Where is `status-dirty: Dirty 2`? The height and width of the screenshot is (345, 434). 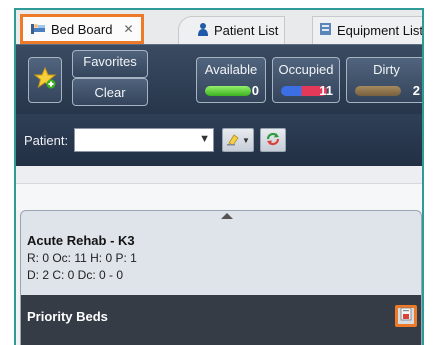 status-dirty: Dirty 2 is located at coordinates (384, 80).